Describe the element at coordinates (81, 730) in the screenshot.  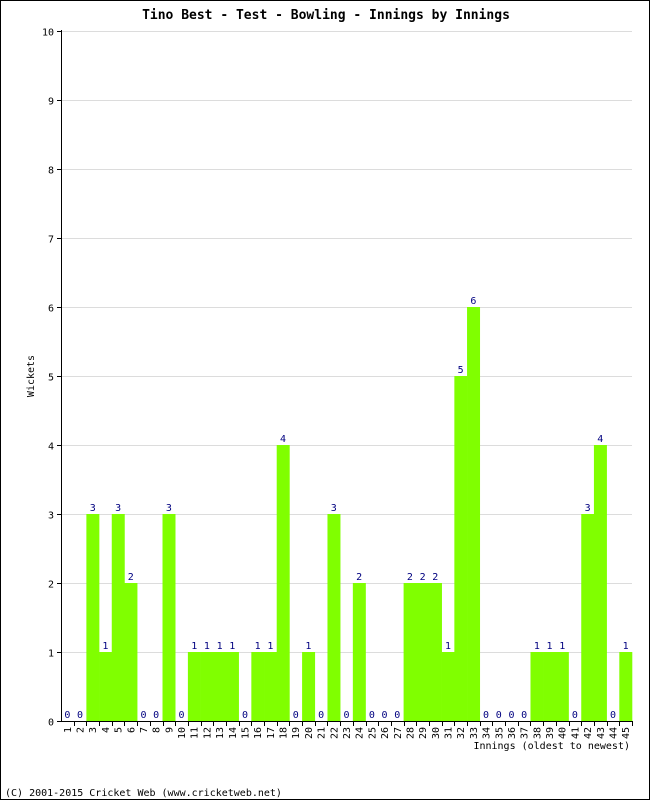
I see `x-tick-label: 2` at that location.